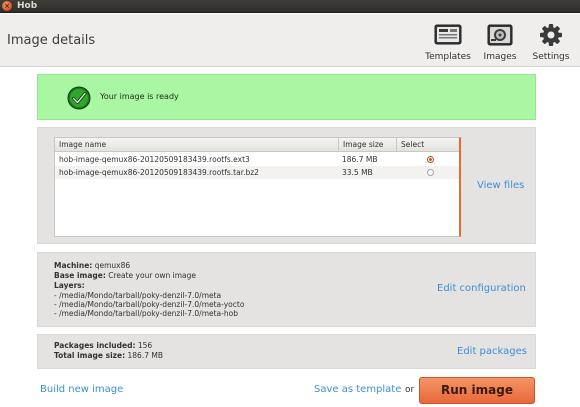 The width and height of the screenshot is (580, 407). I want to click on images-icon, so click(500, 35).